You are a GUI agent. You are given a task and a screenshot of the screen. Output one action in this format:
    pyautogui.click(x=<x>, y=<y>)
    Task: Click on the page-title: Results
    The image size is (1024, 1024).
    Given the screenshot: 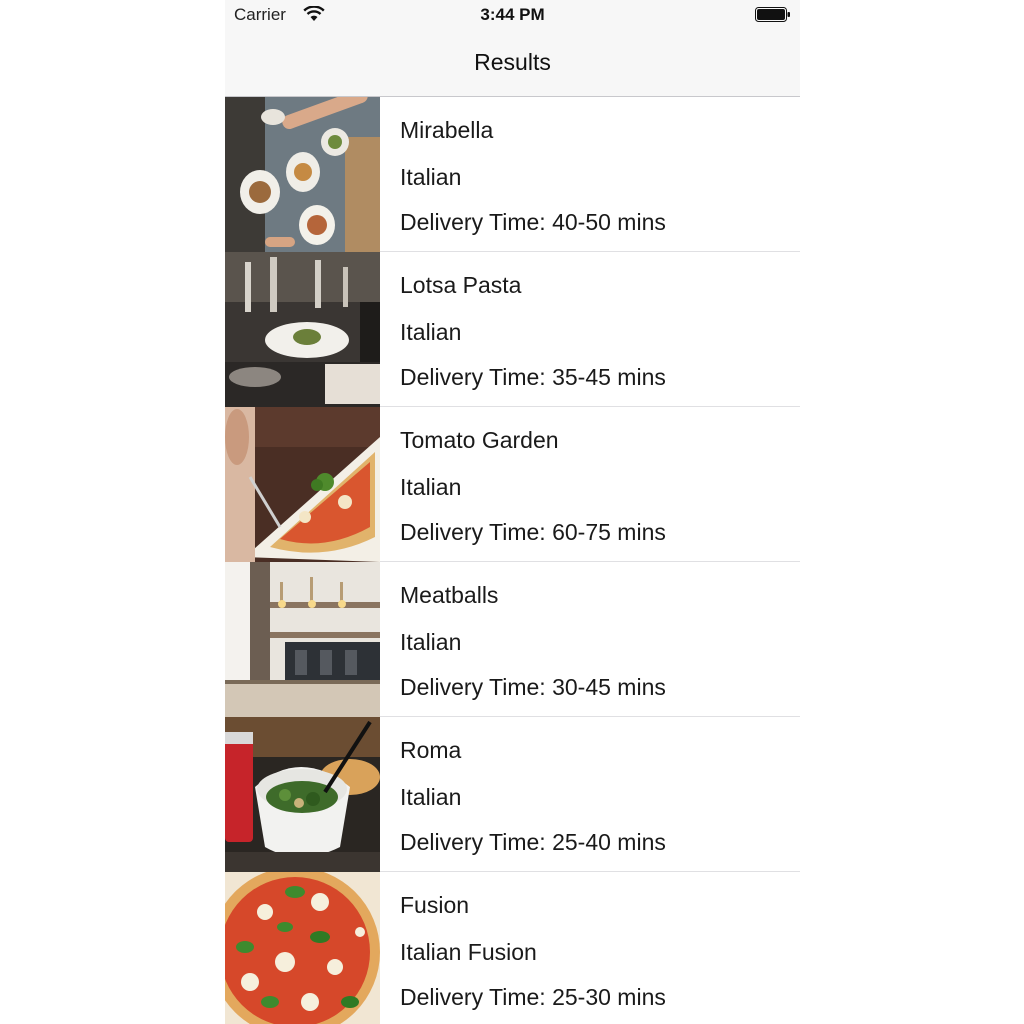 What is the action you would take?
    pyautogui.click(x=512, y=62)
    